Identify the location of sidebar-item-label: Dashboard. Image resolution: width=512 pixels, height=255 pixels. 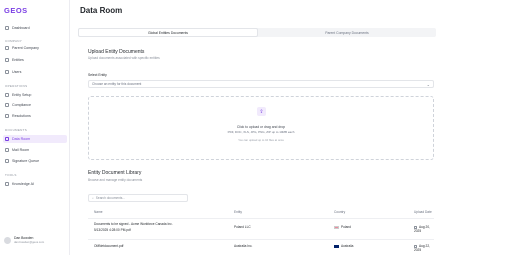
(21, 28).